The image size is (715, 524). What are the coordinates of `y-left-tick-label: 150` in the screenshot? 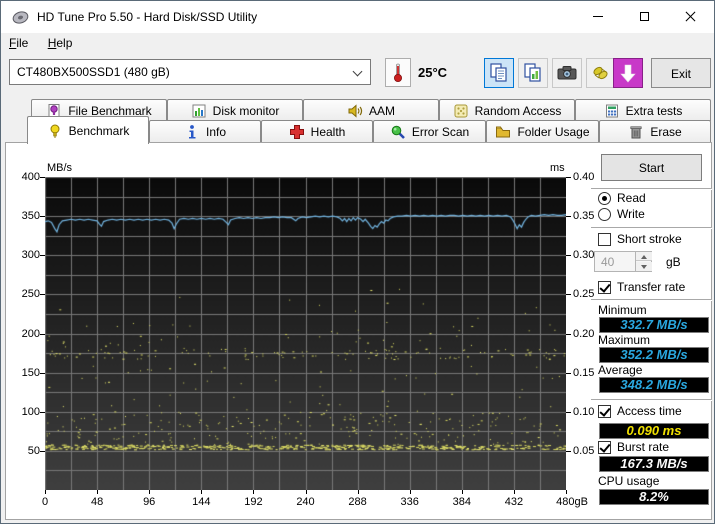 It's located at (30, 372).